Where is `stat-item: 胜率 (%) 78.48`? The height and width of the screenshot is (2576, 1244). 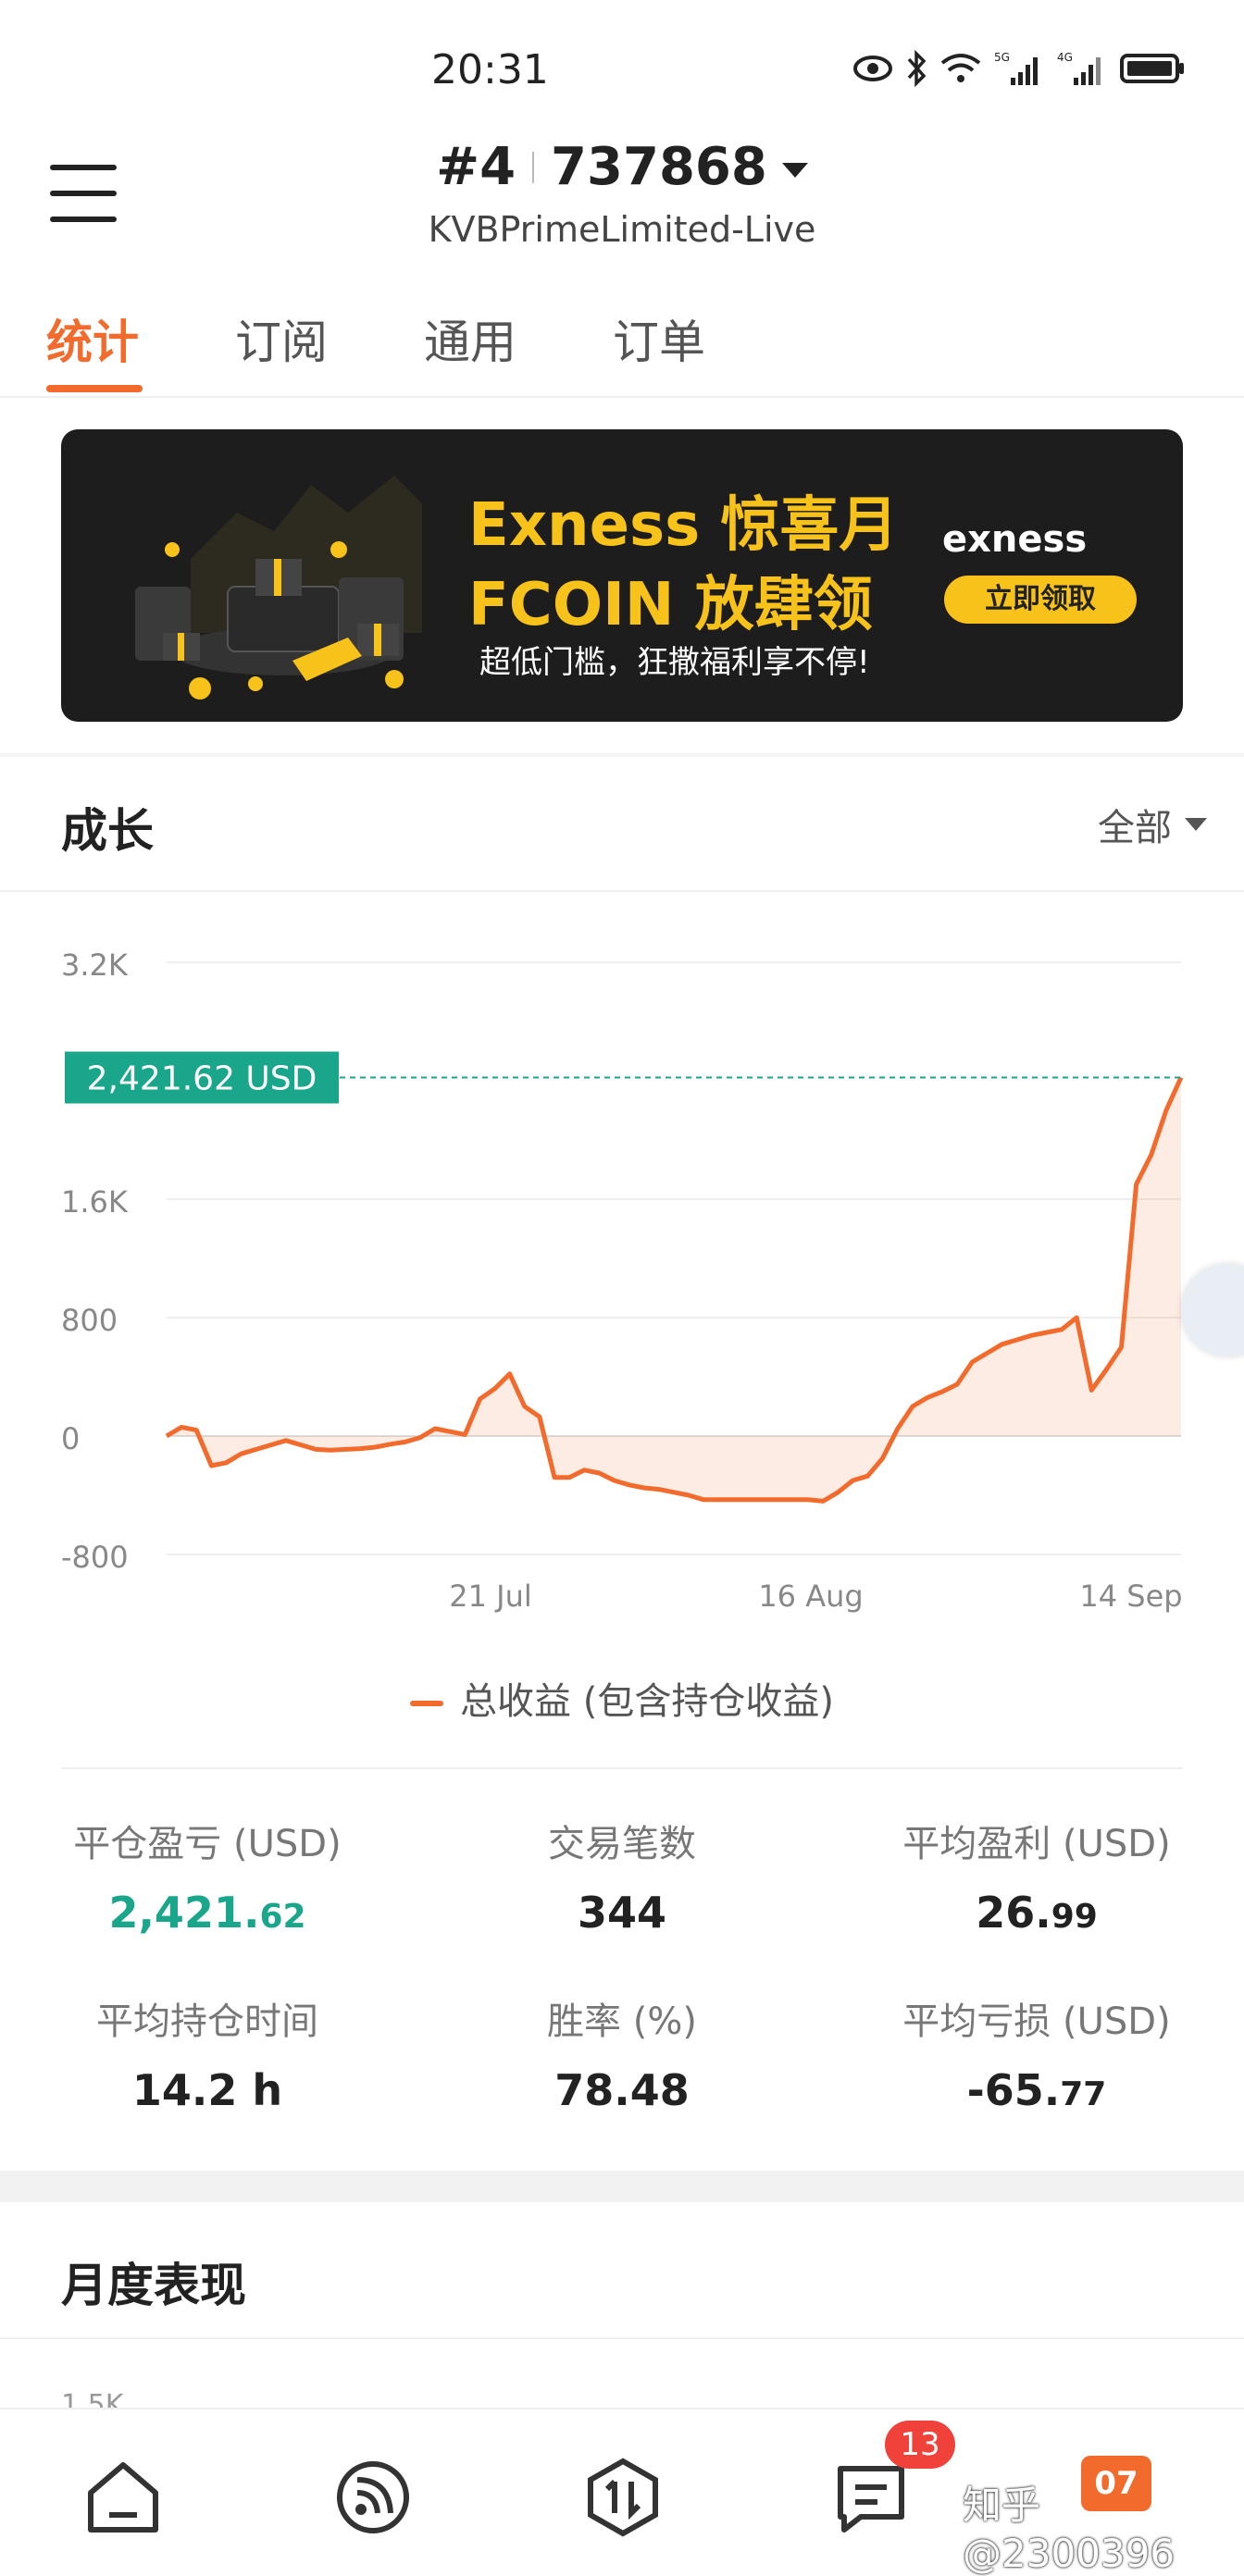 stat-item: 胜率 (%) 78.48 is located at coordinates (622, 2053).